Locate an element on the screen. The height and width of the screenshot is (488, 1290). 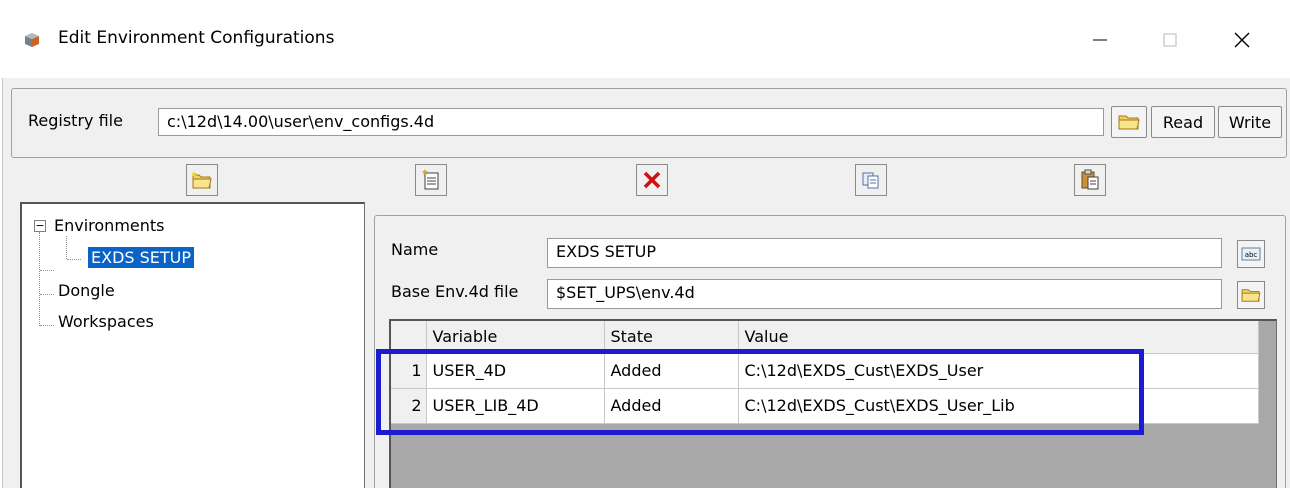
new-folder-icon is located at coordinates (201, 180).